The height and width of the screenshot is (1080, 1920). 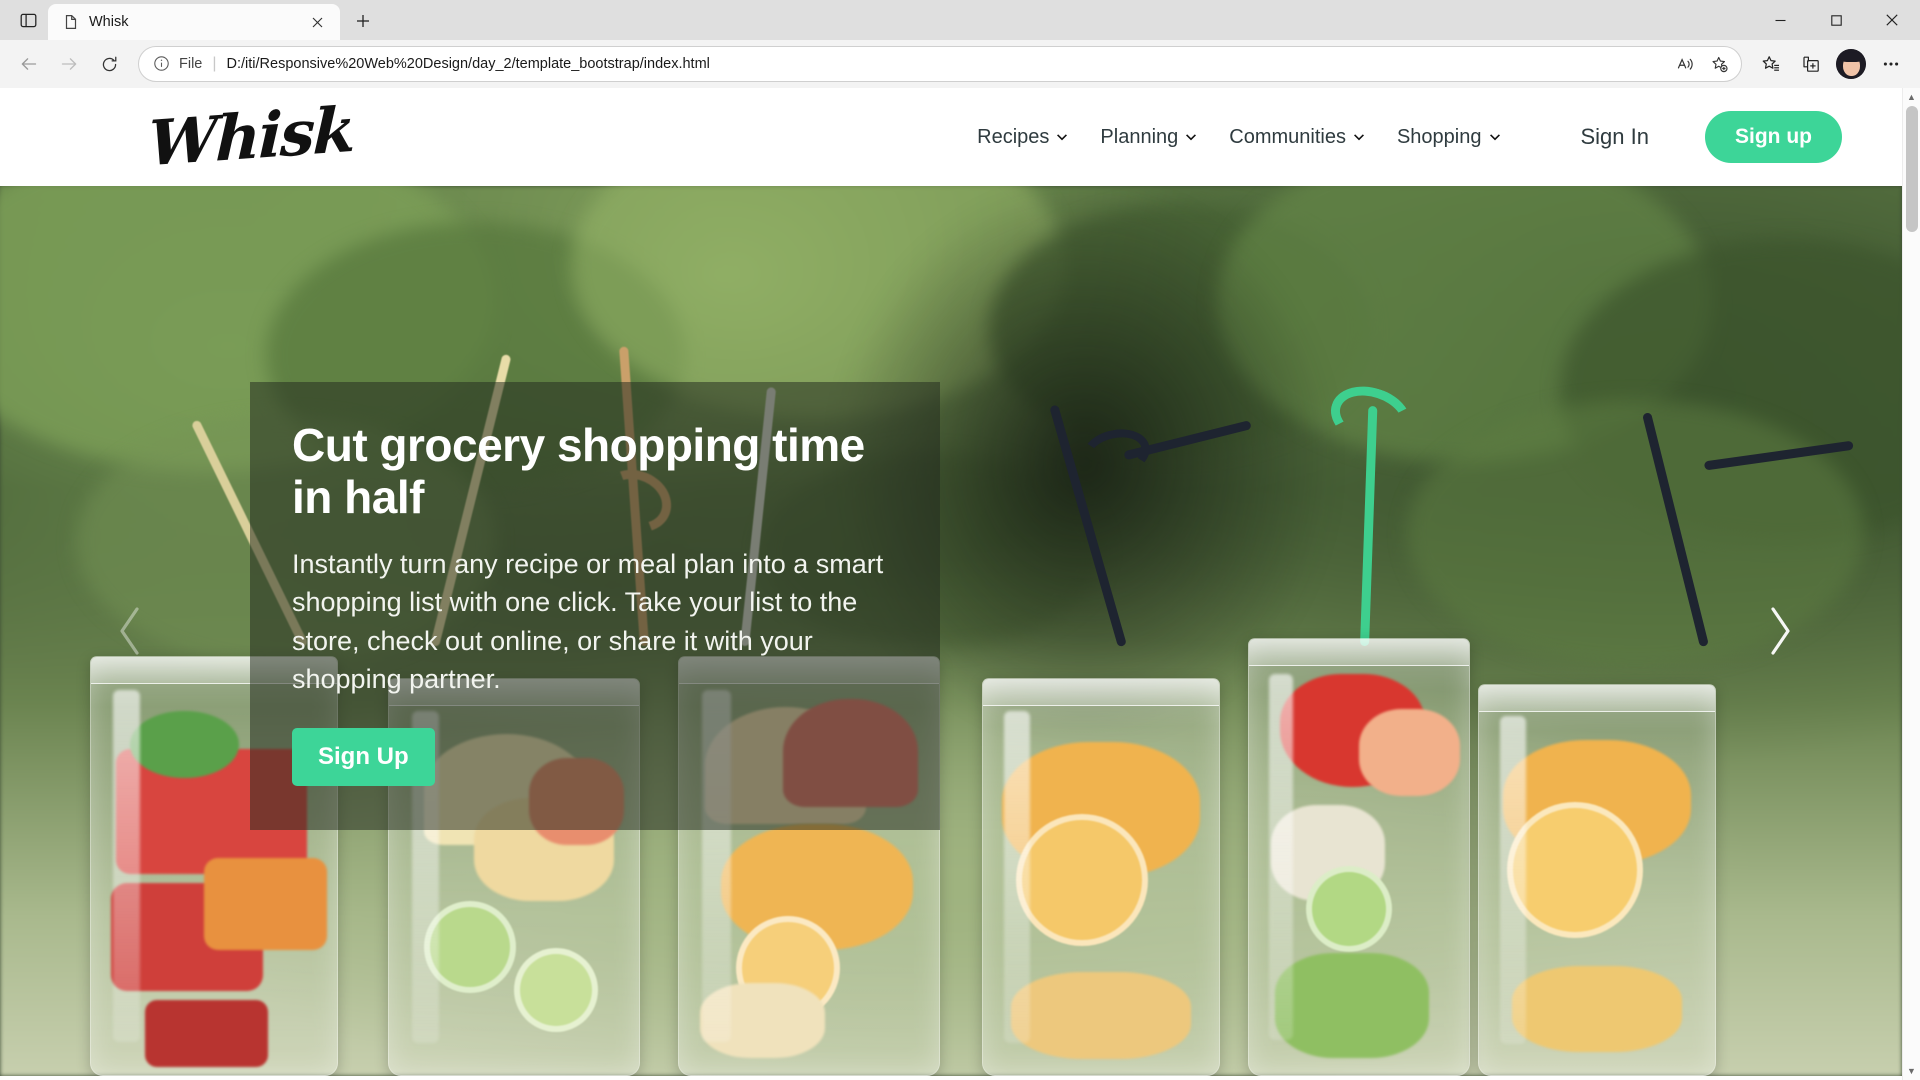 I want to click on page-scrollbar: ▲ ▼, so click(x=1911, y=584).